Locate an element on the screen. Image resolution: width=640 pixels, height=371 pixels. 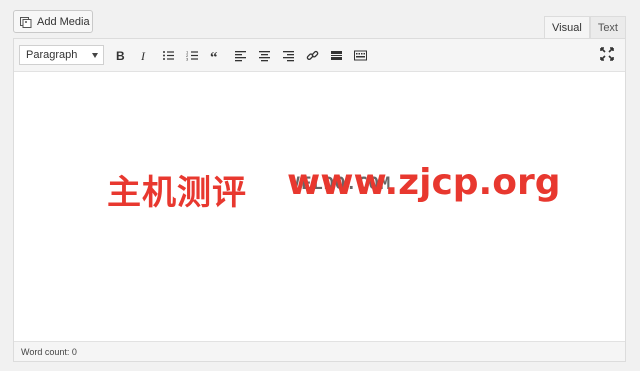
watermark-url: www.zjcp.org is located at coordinates (424, 182).